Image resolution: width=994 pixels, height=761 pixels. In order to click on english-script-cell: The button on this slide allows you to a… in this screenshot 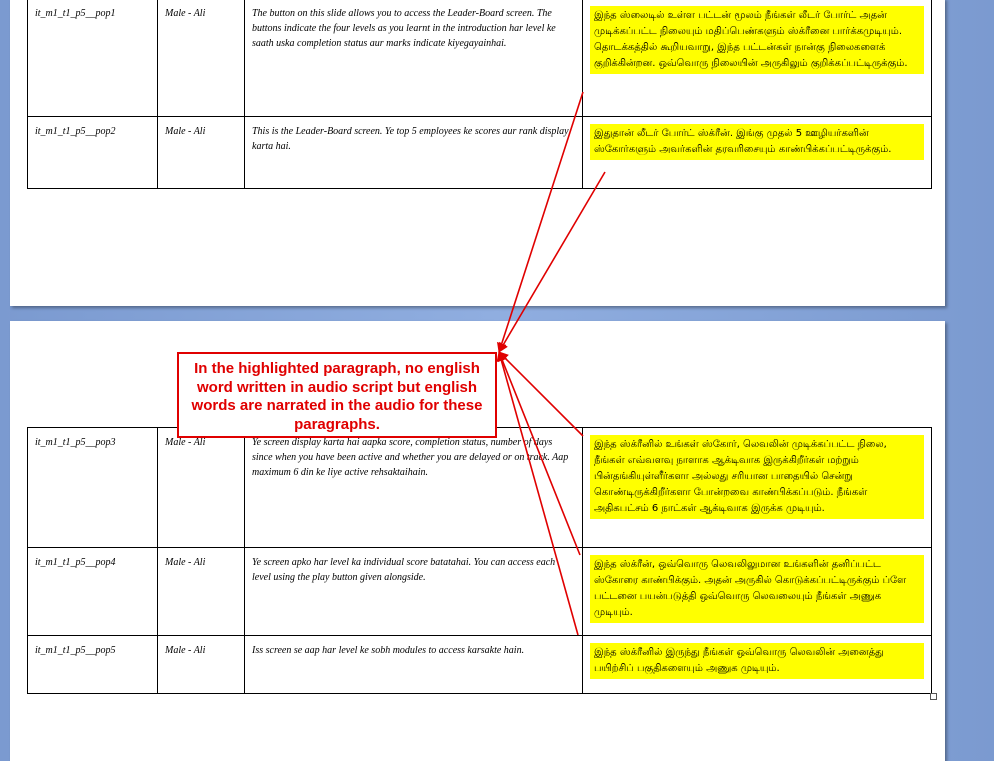, I will do `click(413, 58)`.